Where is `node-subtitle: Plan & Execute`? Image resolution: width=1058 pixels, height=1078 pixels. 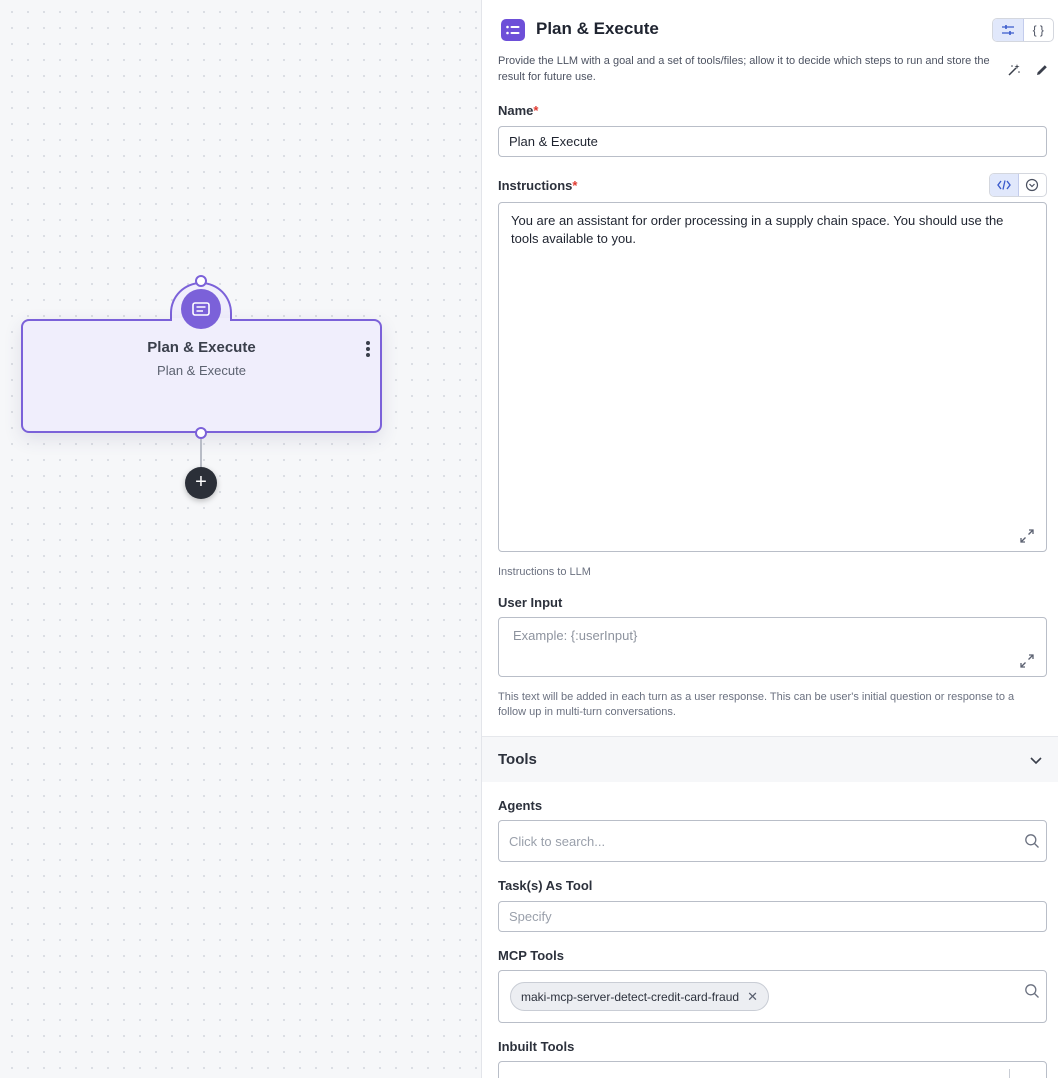 node-subtitle: Plan & Execute is located at coordinates (201, 370).